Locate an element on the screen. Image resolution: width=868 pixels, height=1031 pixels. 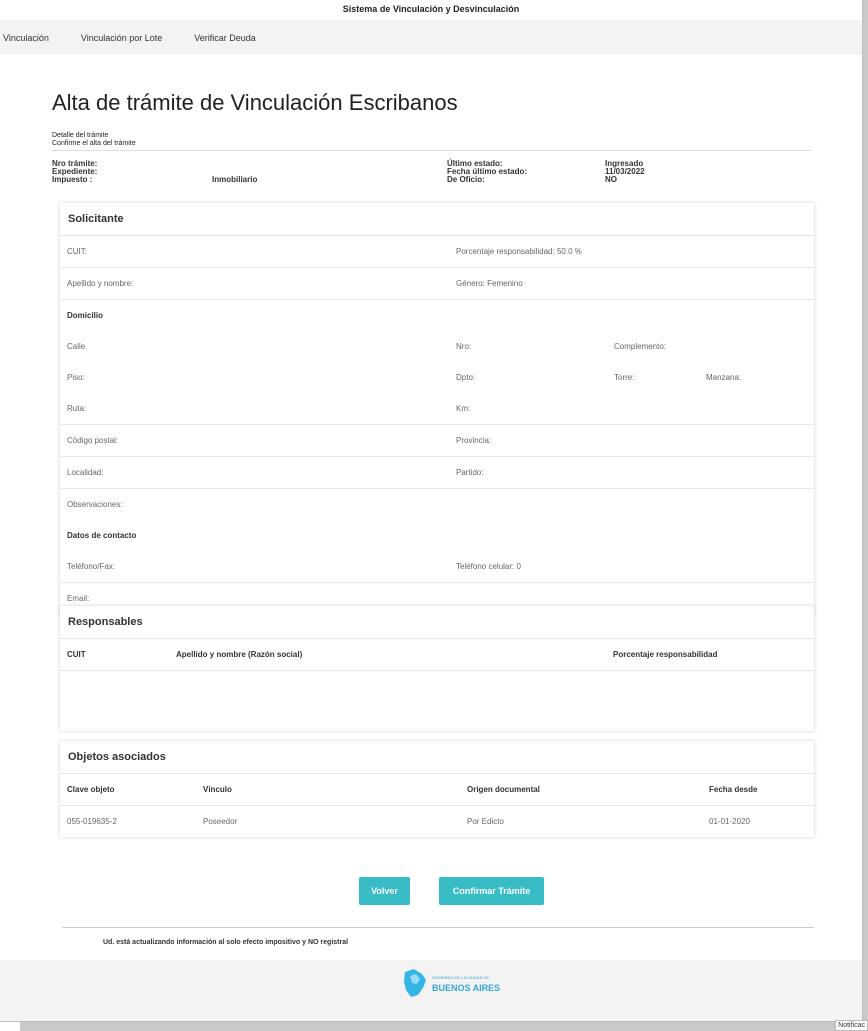
col-vinculo: Vínculo is located at coordinates (217, 789).